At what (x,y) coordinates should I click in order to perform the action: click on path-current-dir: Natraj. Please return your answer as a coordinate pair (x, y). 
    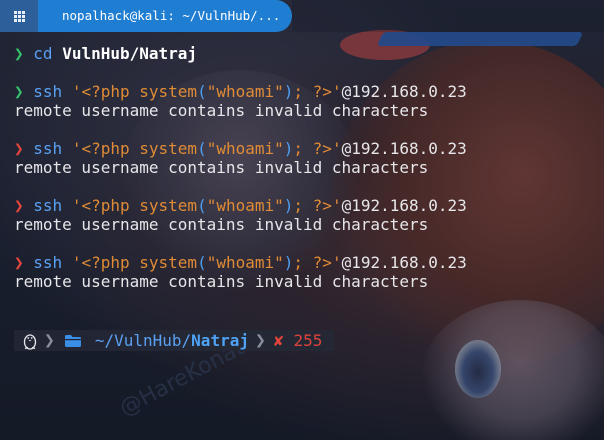
    Looking at the image, I should click on (220, 340).